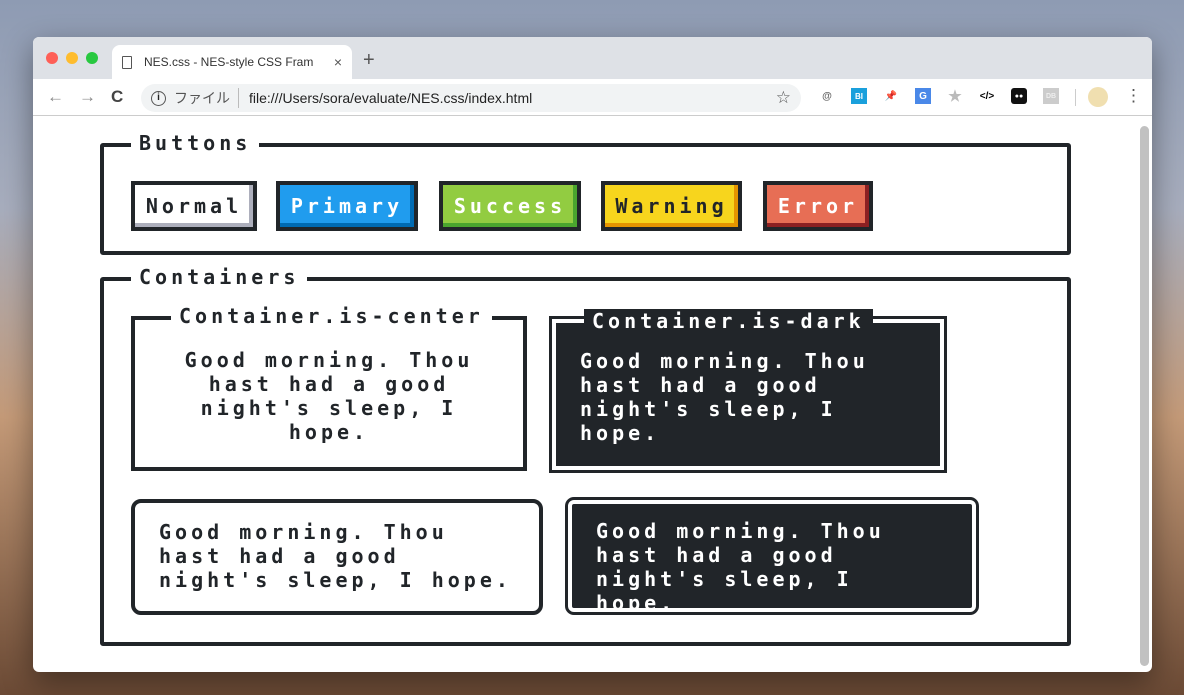  I want to click on extension-glasses-icon: ●●, so click(1019, 96).